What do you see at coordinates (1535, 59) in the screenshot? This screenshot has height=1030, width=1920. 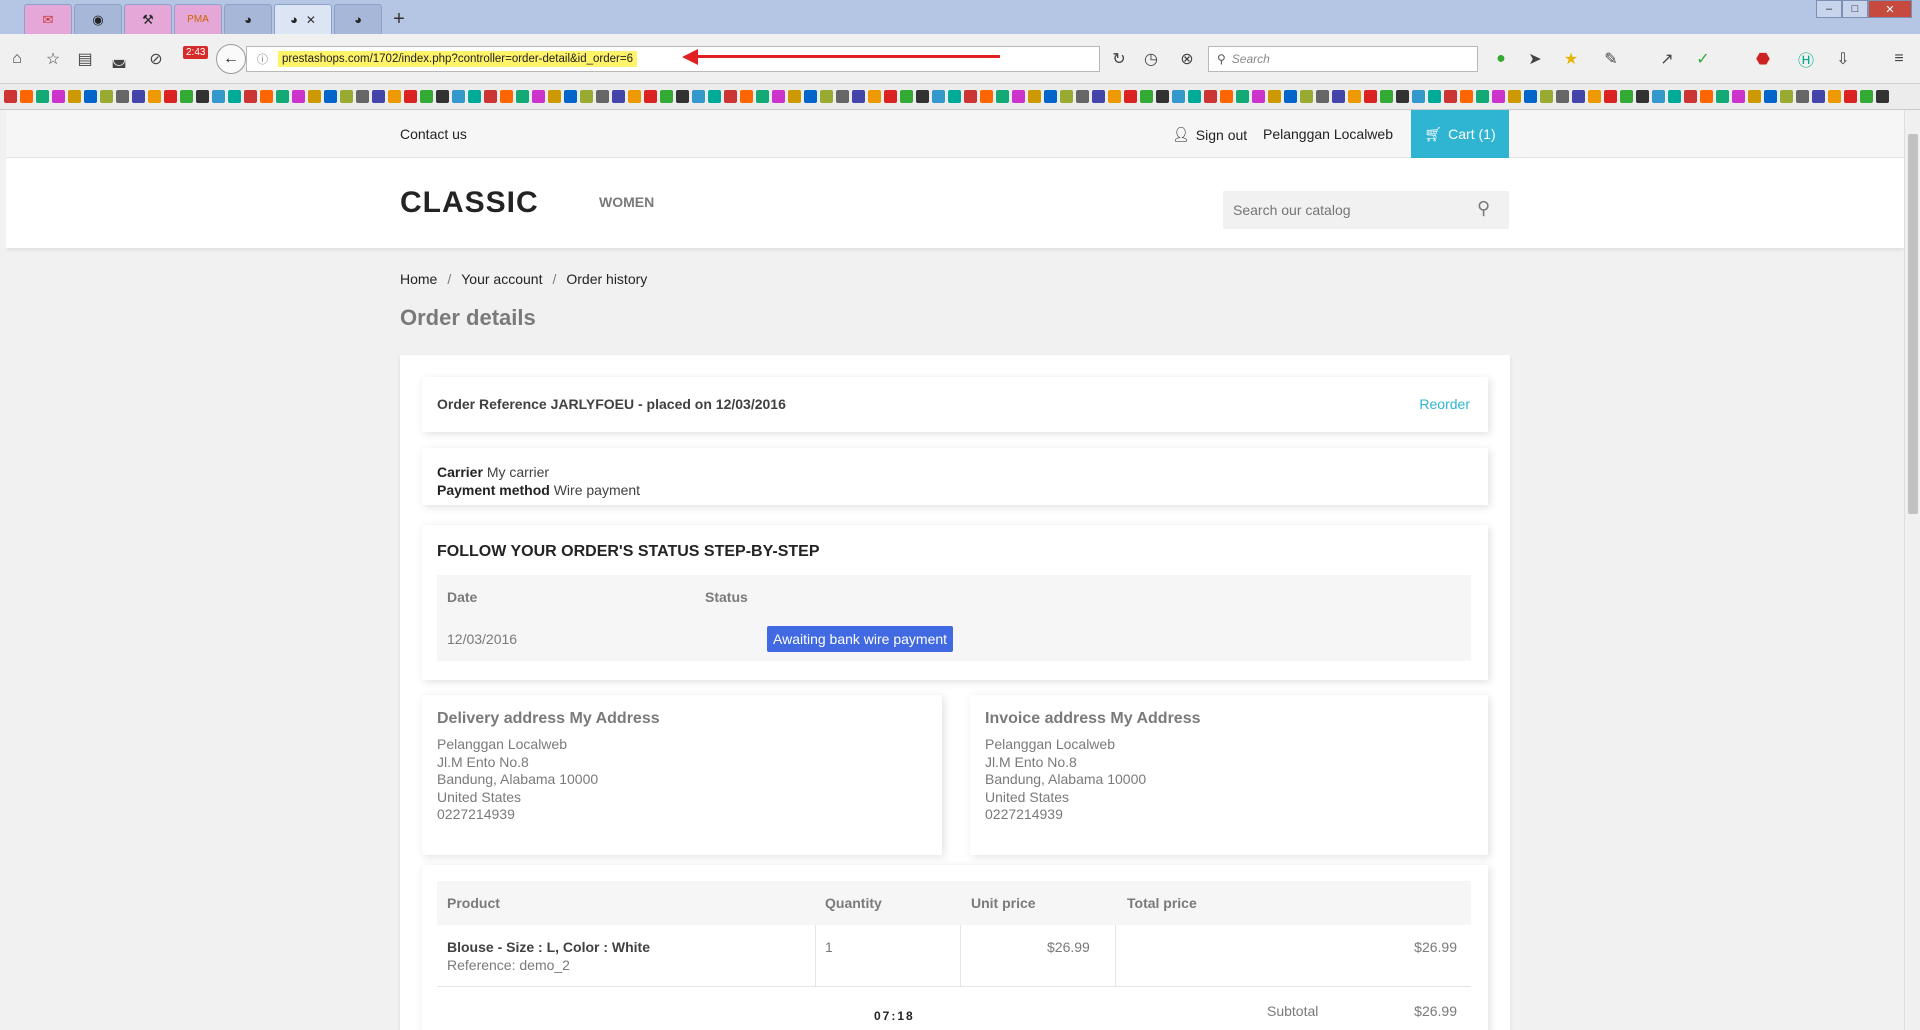 I see `send-icon: ➤` at bounding box center [1535, 59].